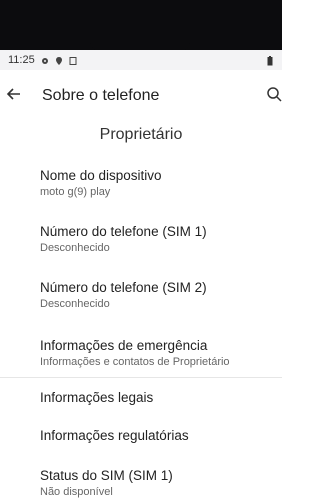 The width and height of the screenshot is (320, 500). I want to click on item-subtitle: Informações e contatos de Proprietário, so click(135, 362).